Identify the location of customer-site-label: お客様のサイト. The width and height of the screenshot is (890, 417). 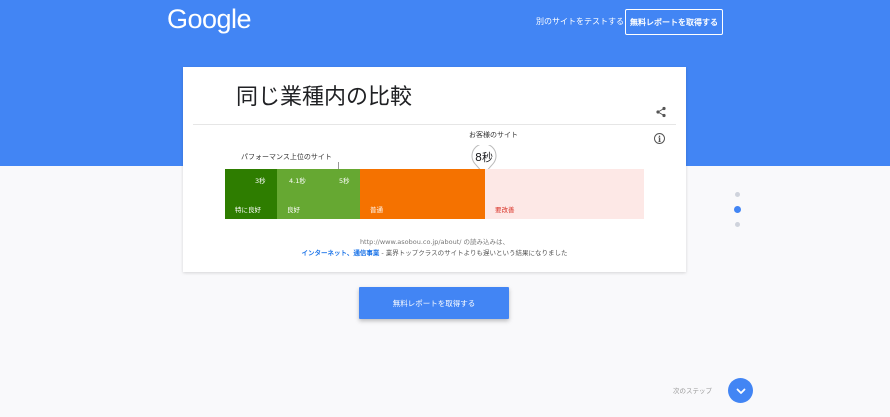
(493, 135).